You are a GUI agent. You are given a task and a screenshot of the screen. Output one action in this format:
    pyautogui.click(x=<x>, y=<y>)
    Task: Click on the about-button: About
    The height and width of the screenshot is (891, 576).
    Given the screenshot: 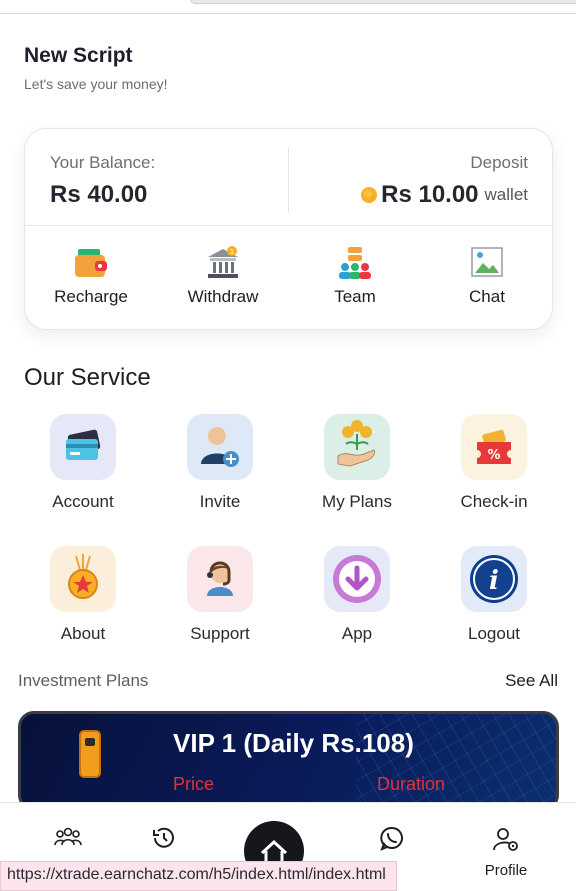 What is the action you would take?
    pyautogui.click(x=83, y=595)
    